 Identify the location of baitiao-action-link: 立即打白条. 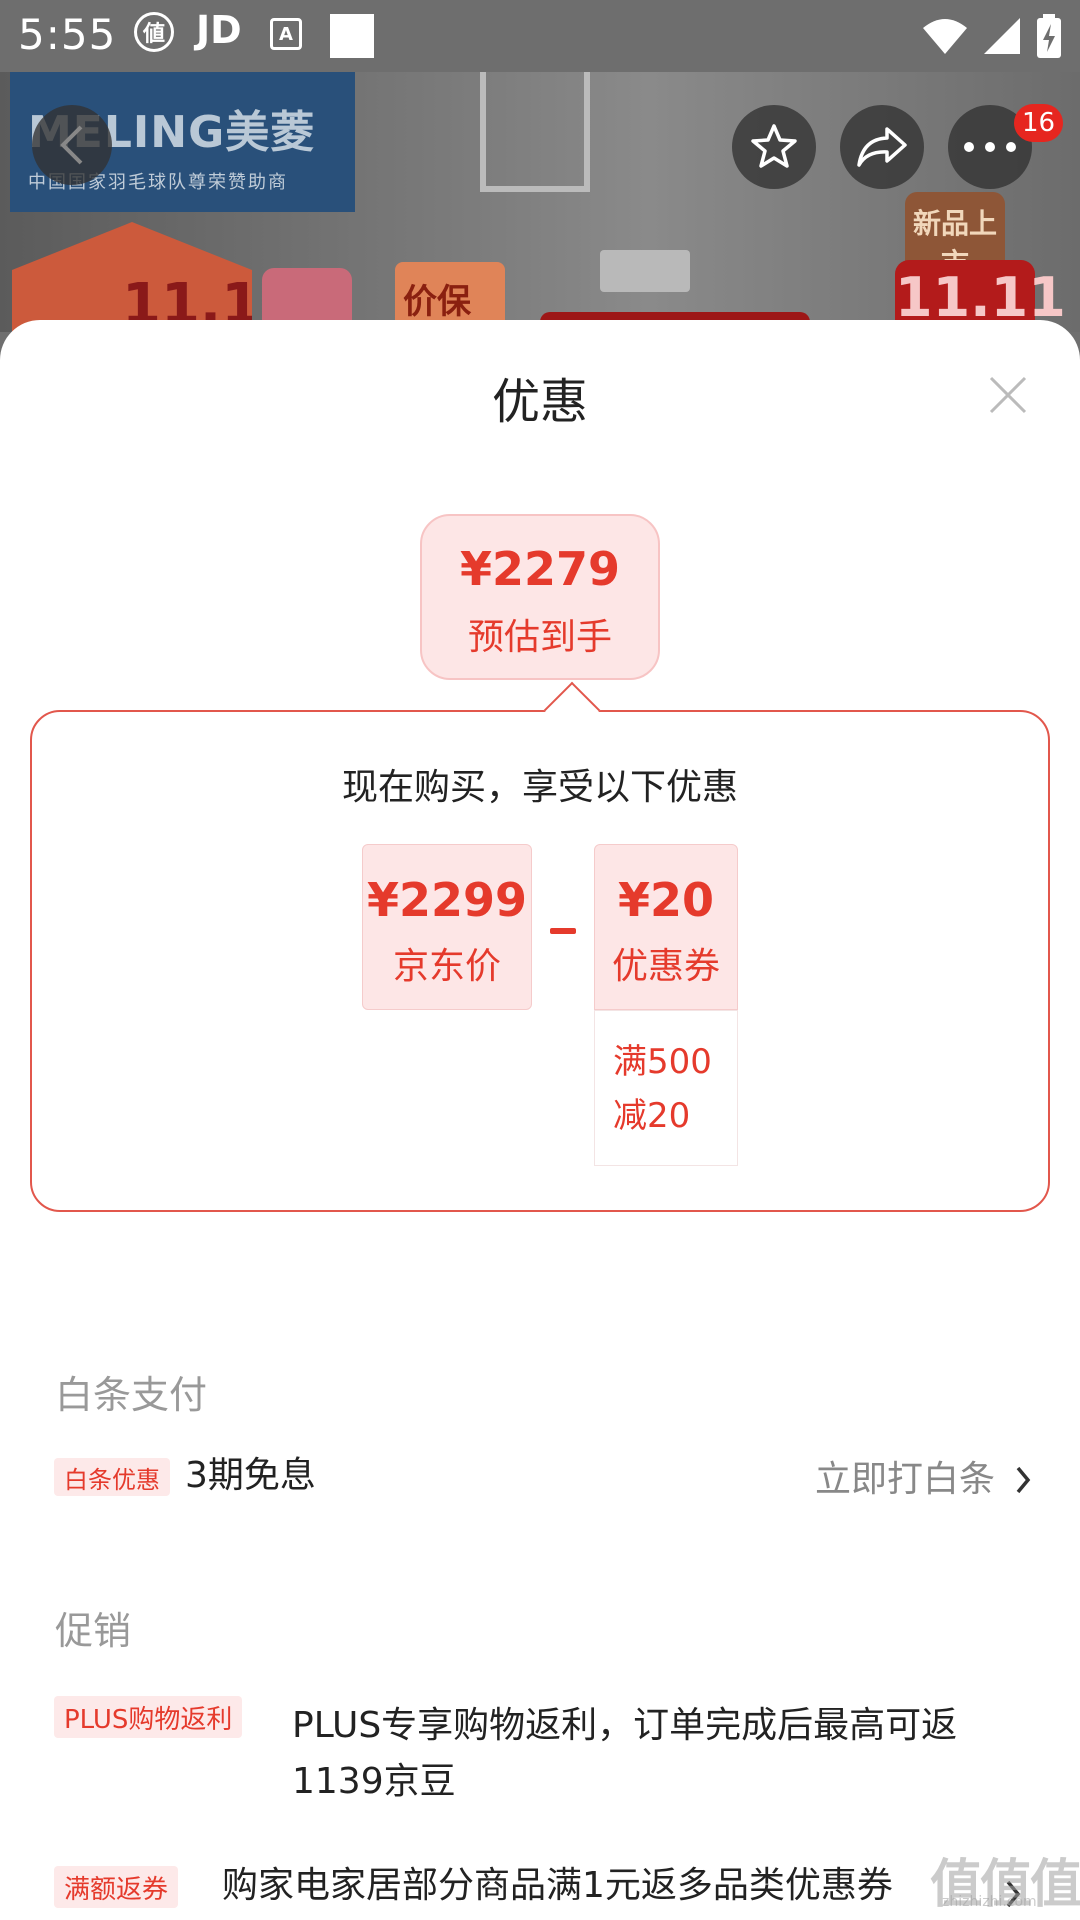
(905, 1476).